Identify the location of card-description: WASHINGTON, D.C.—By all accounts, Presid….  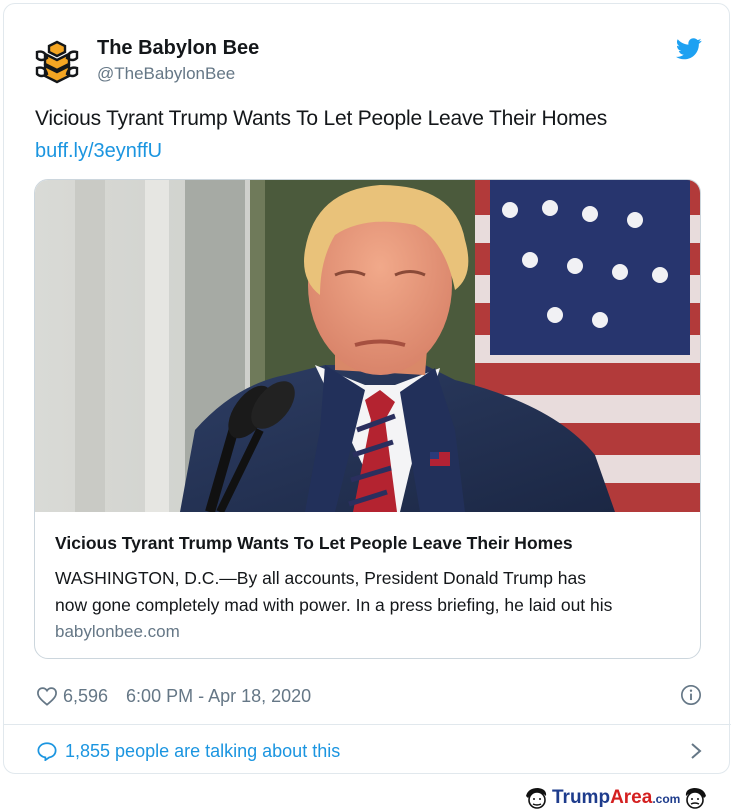
(370, 592).